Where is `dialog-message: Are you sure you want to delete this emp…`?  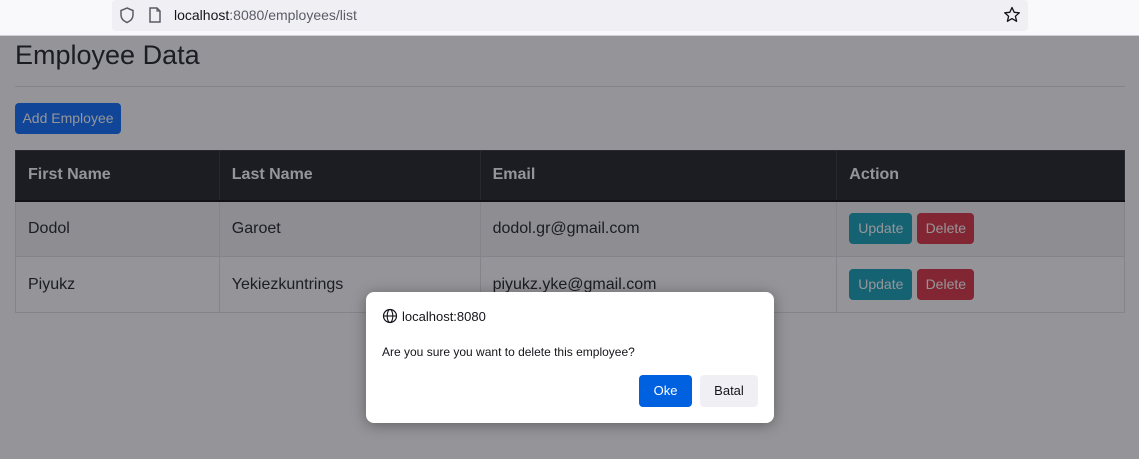 dialog-message: Are you sure you want to delete this emp… is located at coordinates (508, 352).